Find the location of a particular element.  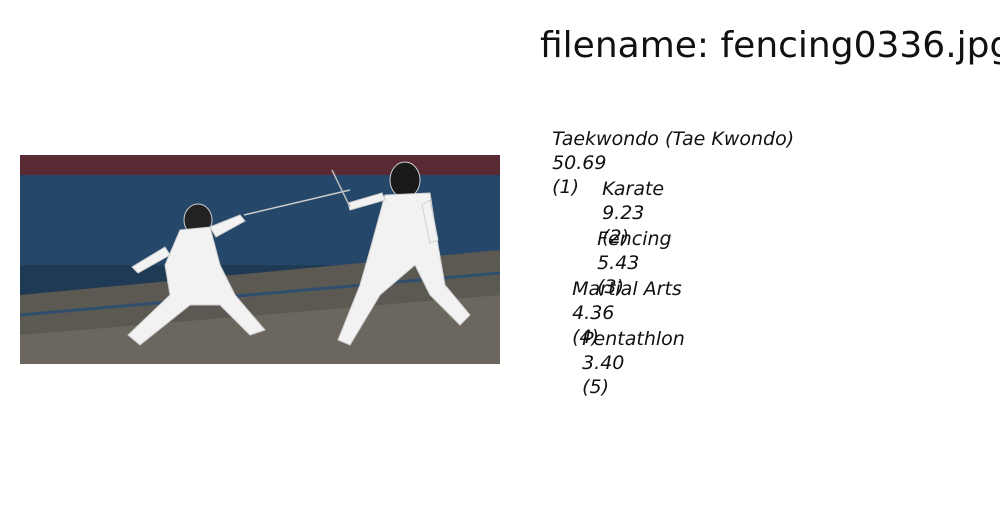

prediction-label: Karate is located at coordinates (633, 189).